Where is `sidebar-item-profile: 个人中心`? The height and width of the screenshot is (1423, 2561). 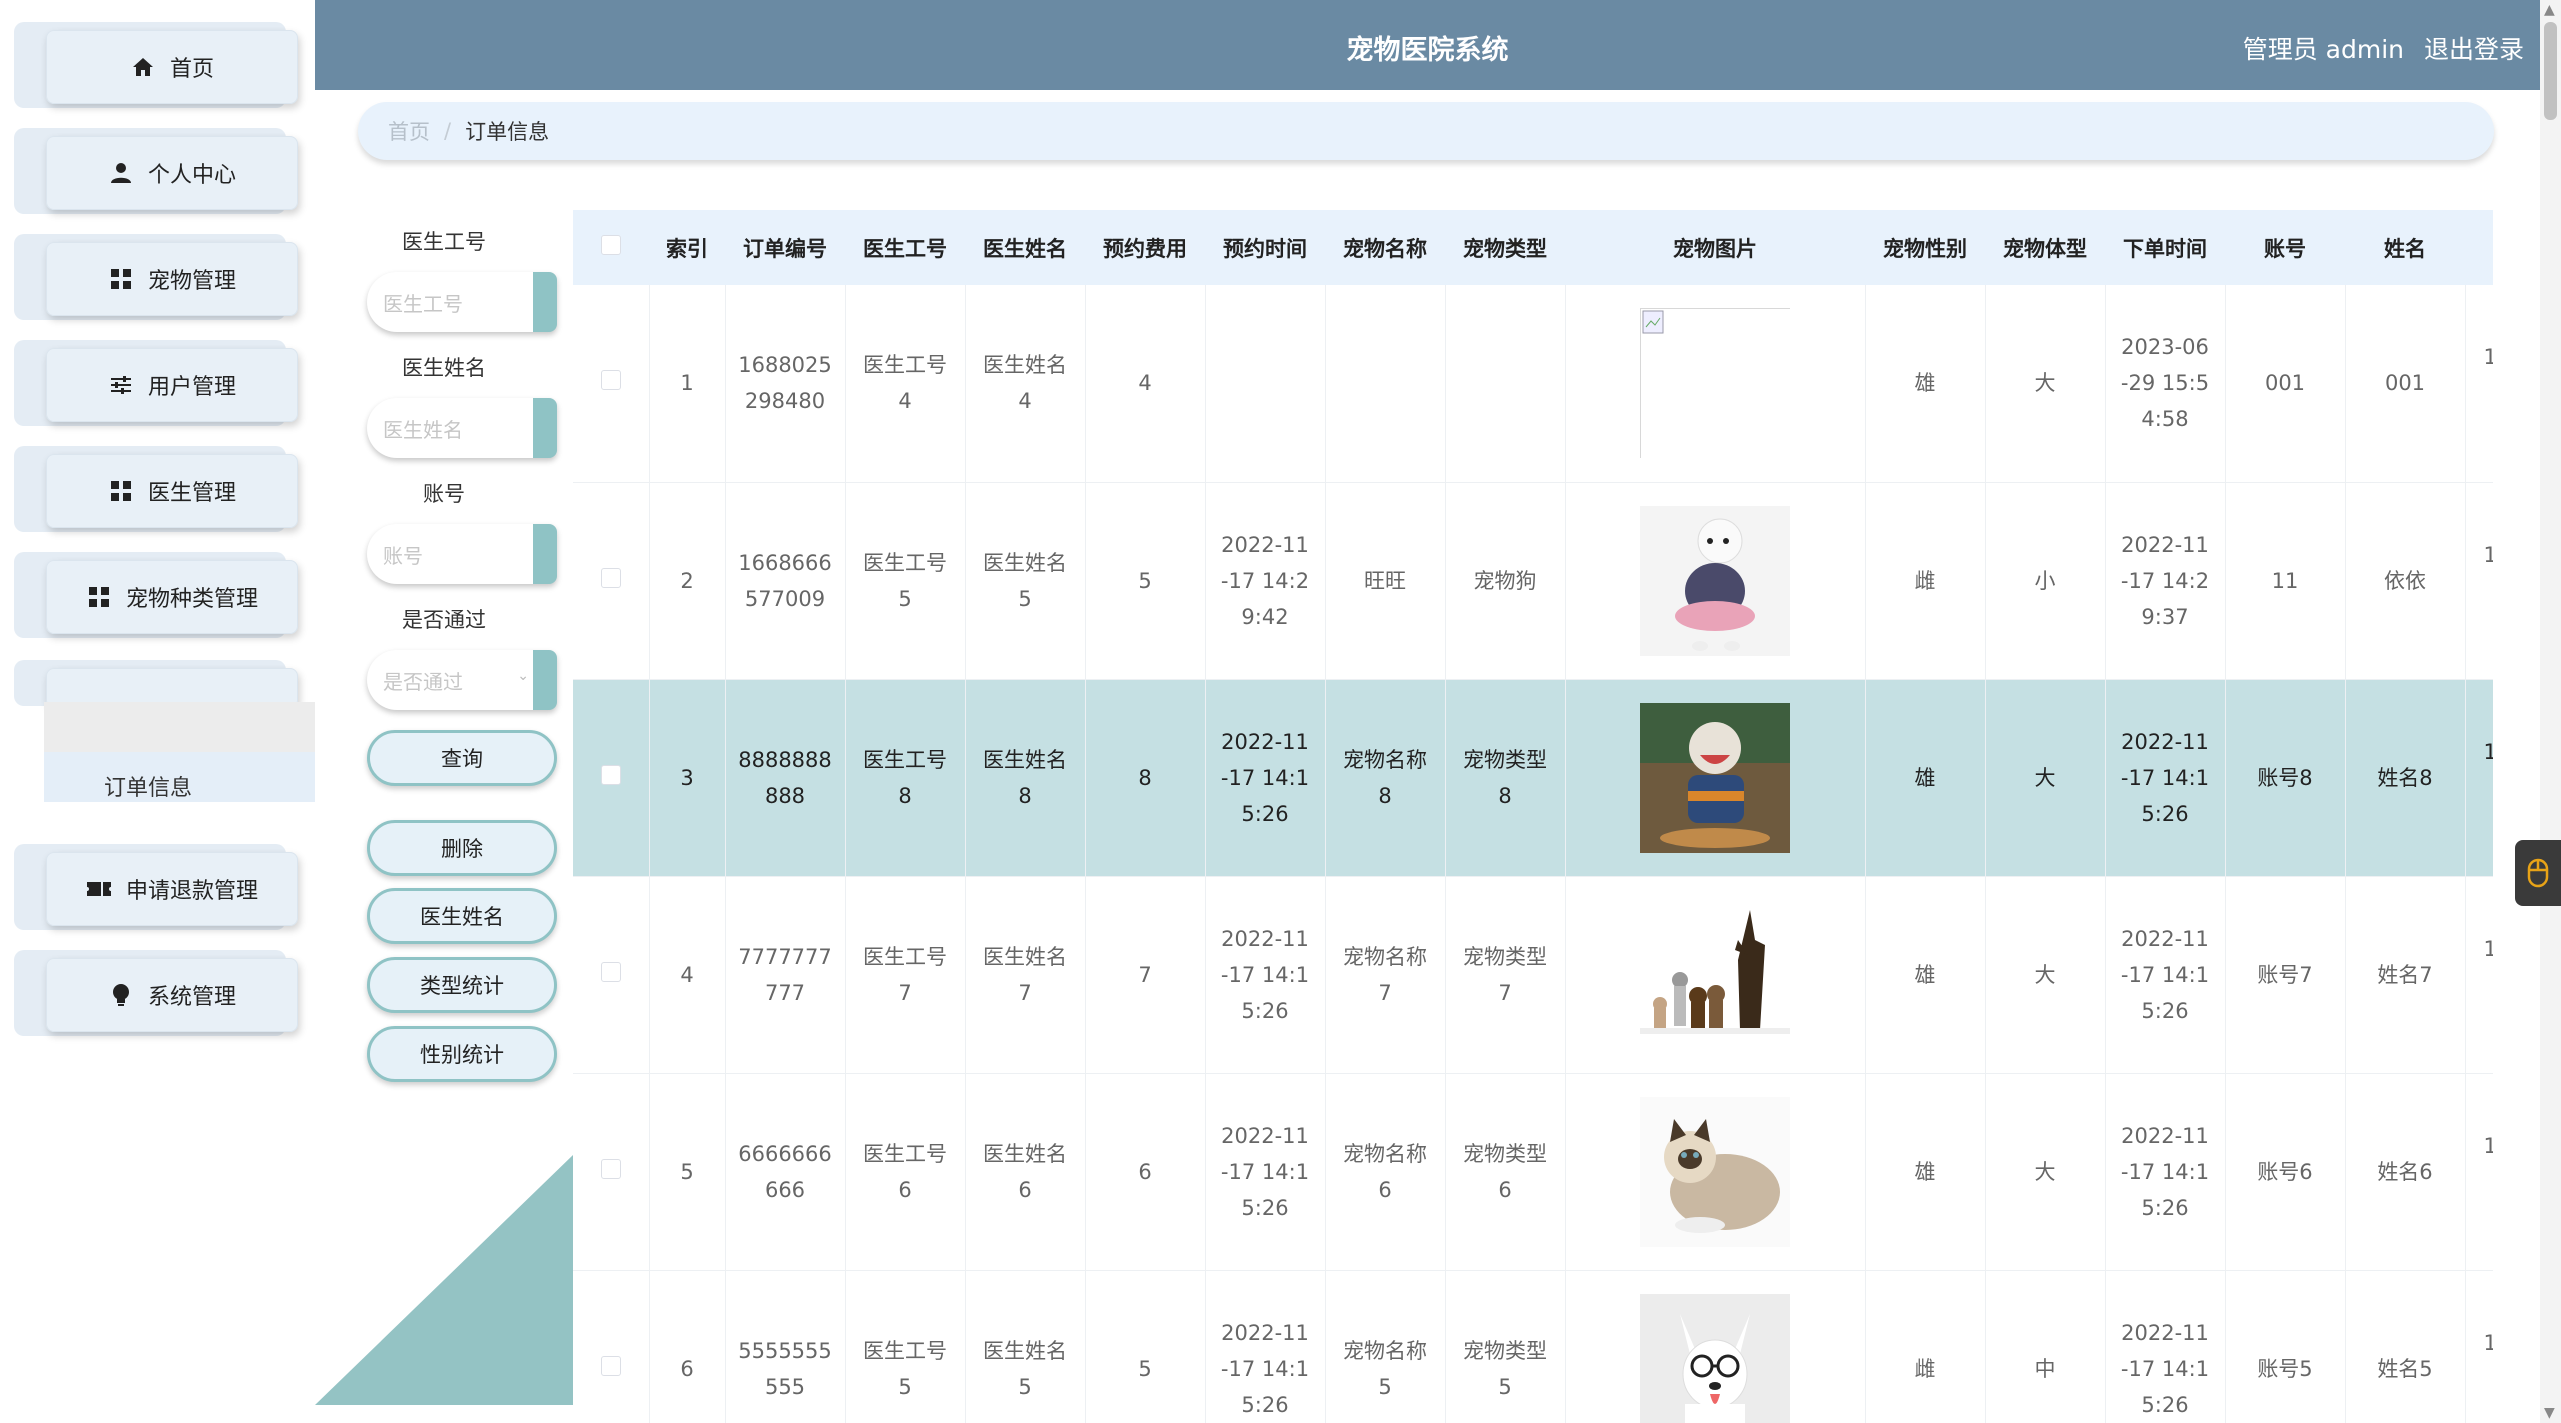 sidebar-item-profile: 个人中心 is located at coordinates (156, 171).